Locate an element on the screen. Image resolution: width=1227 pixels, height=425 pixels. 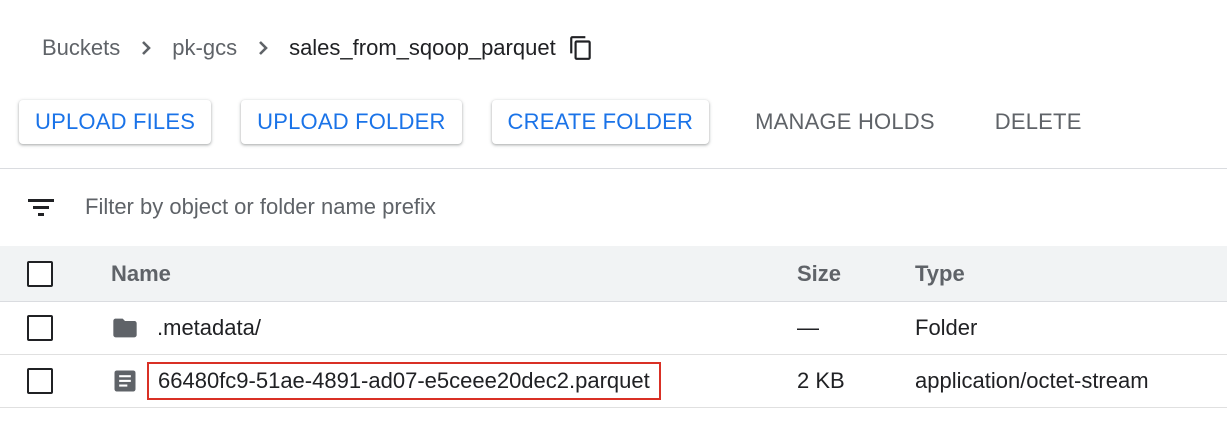
breadcrumb-buckets: Buckets is located at coordinates (81, 48).